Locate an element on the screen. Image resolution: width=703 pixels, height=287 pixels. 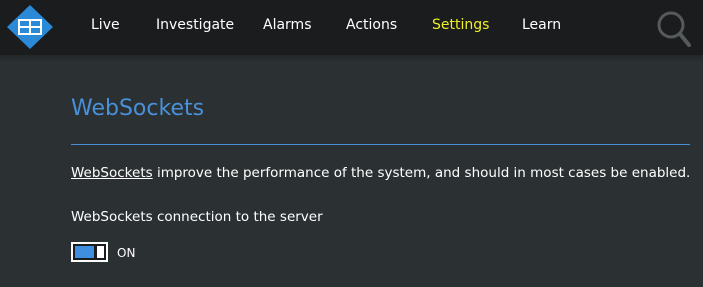
websockets-toggle is located at coordinates (89, 252).